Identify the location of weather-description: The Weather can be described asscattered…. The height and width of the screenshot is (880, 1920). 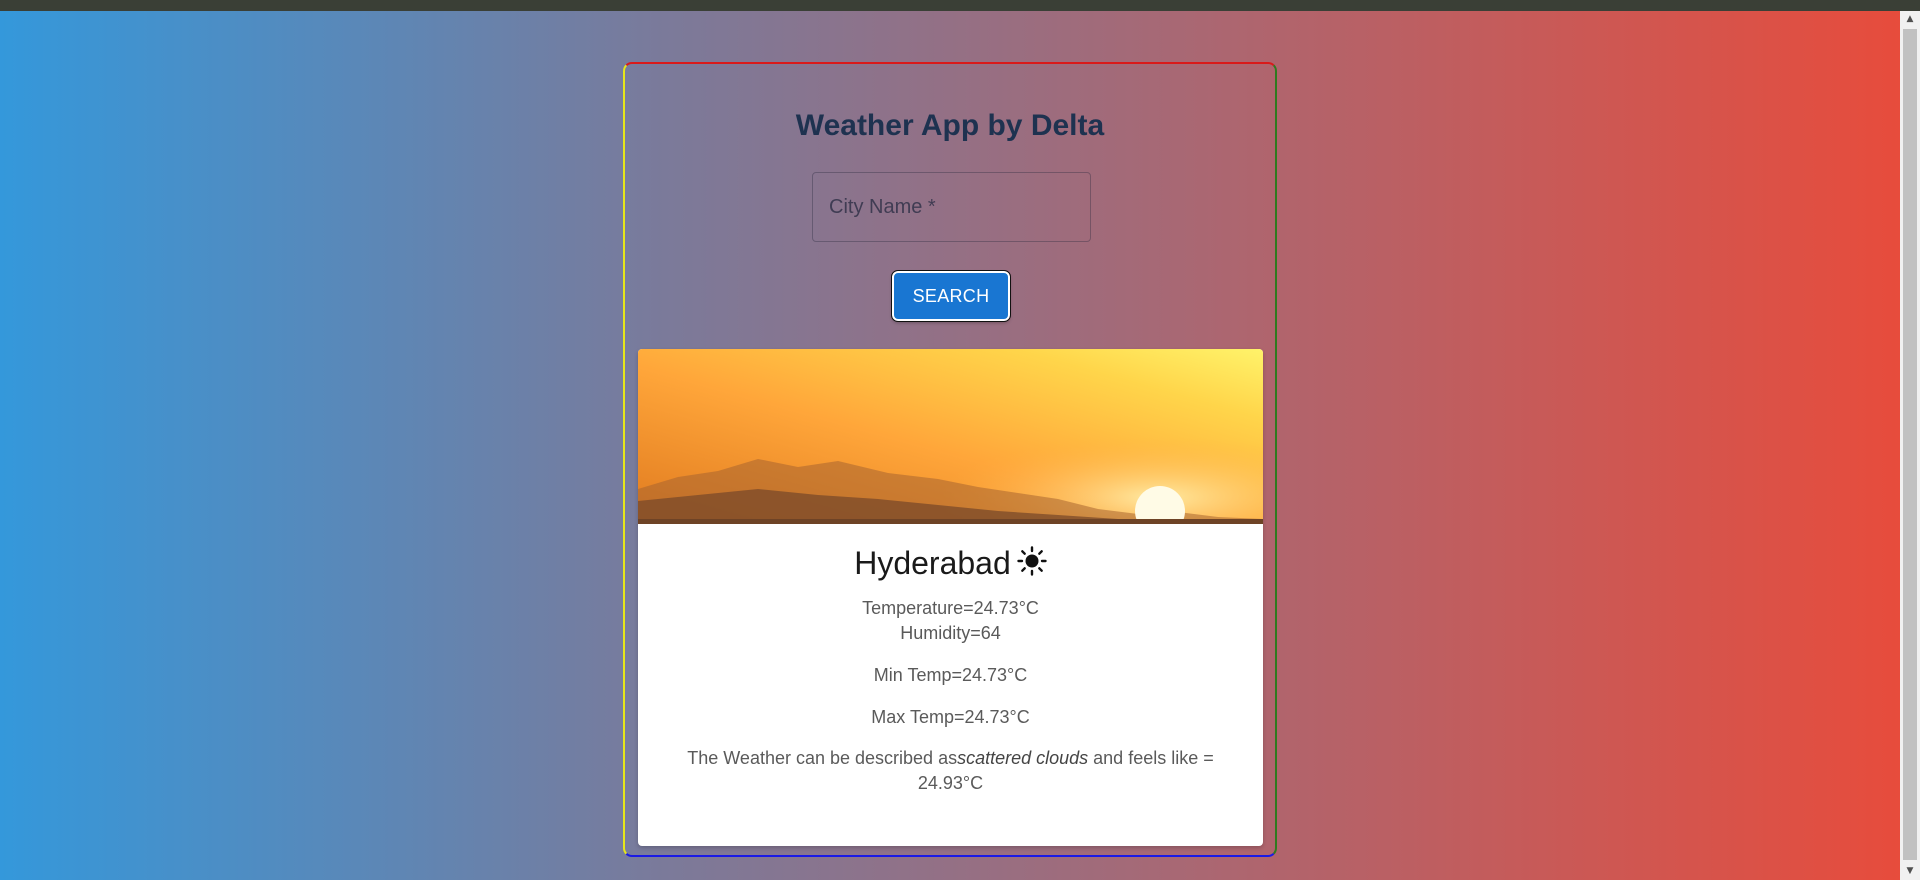
(950, 771).